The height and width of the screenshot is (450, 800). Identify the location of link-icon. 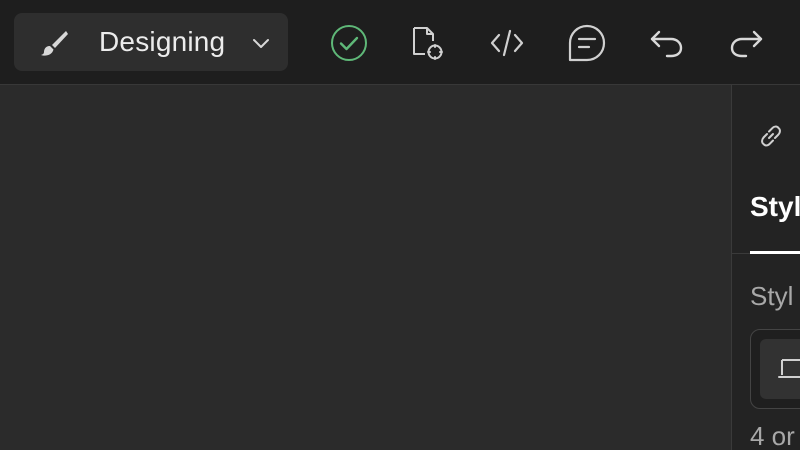
(771, 136).